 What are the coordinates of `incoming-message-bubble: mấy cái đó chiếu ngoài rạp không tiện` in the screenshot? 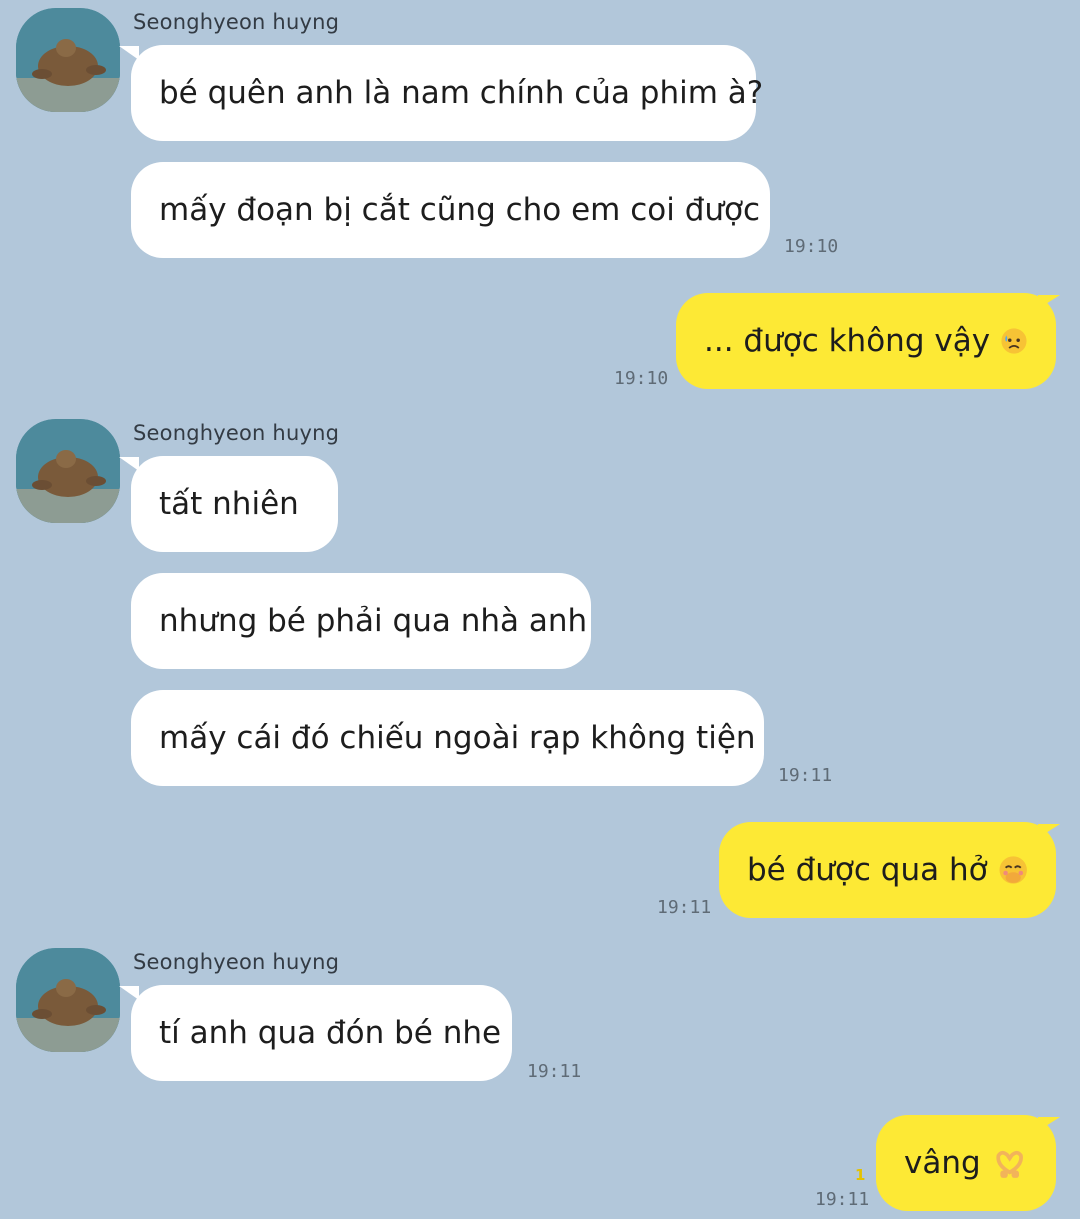 It's located at (447, 738).